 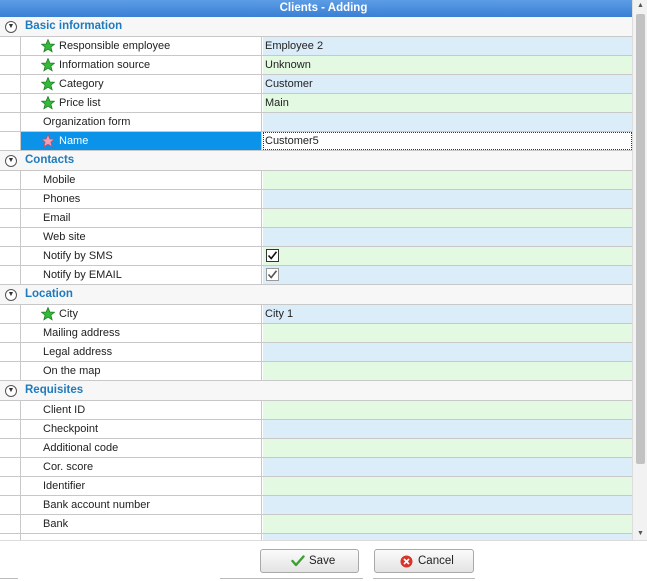 I want to click on section-basic-information: ▼ Basic information, so click(x=316, y=27).